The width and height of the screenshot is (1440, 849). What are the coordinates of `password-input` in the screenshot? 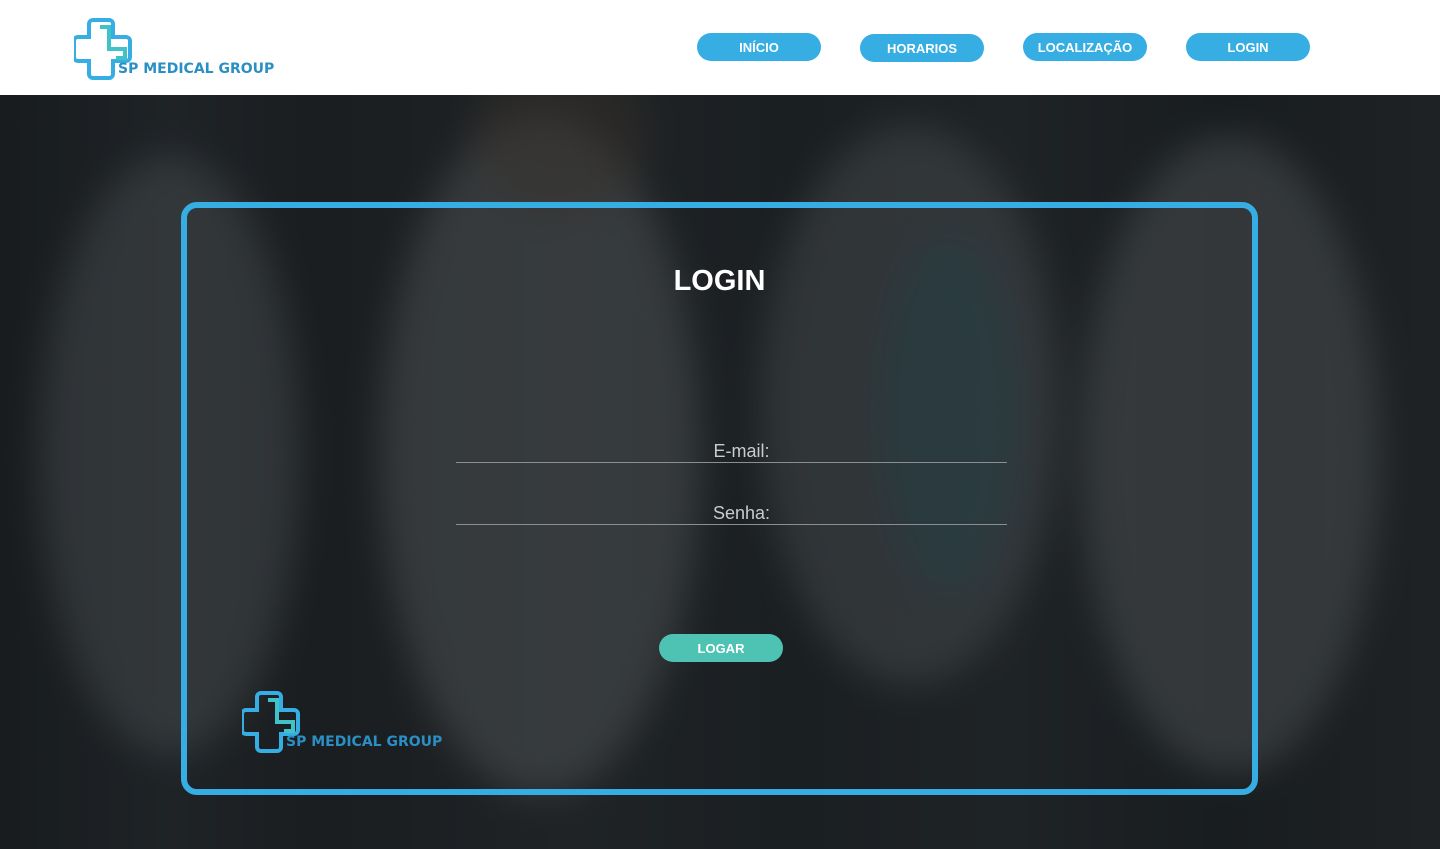 It's located at (731, 509).